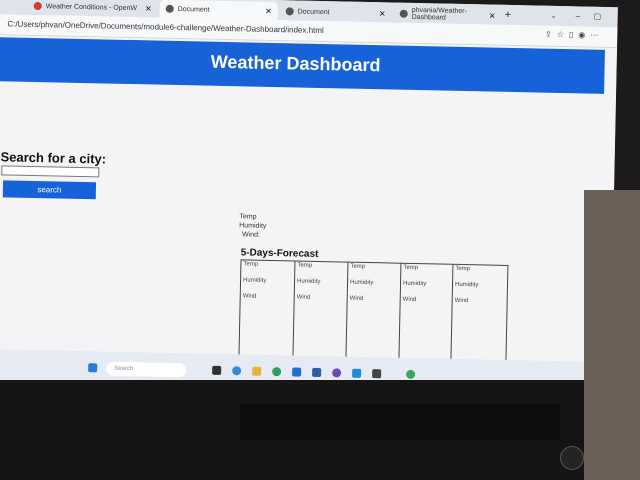 This screenshot has width=640, height=480. What do you see at coordinates (253, 226) in the screenshot?
I see `current-weather: Temp Humidity Wind:` at bounding box center [253, 226].